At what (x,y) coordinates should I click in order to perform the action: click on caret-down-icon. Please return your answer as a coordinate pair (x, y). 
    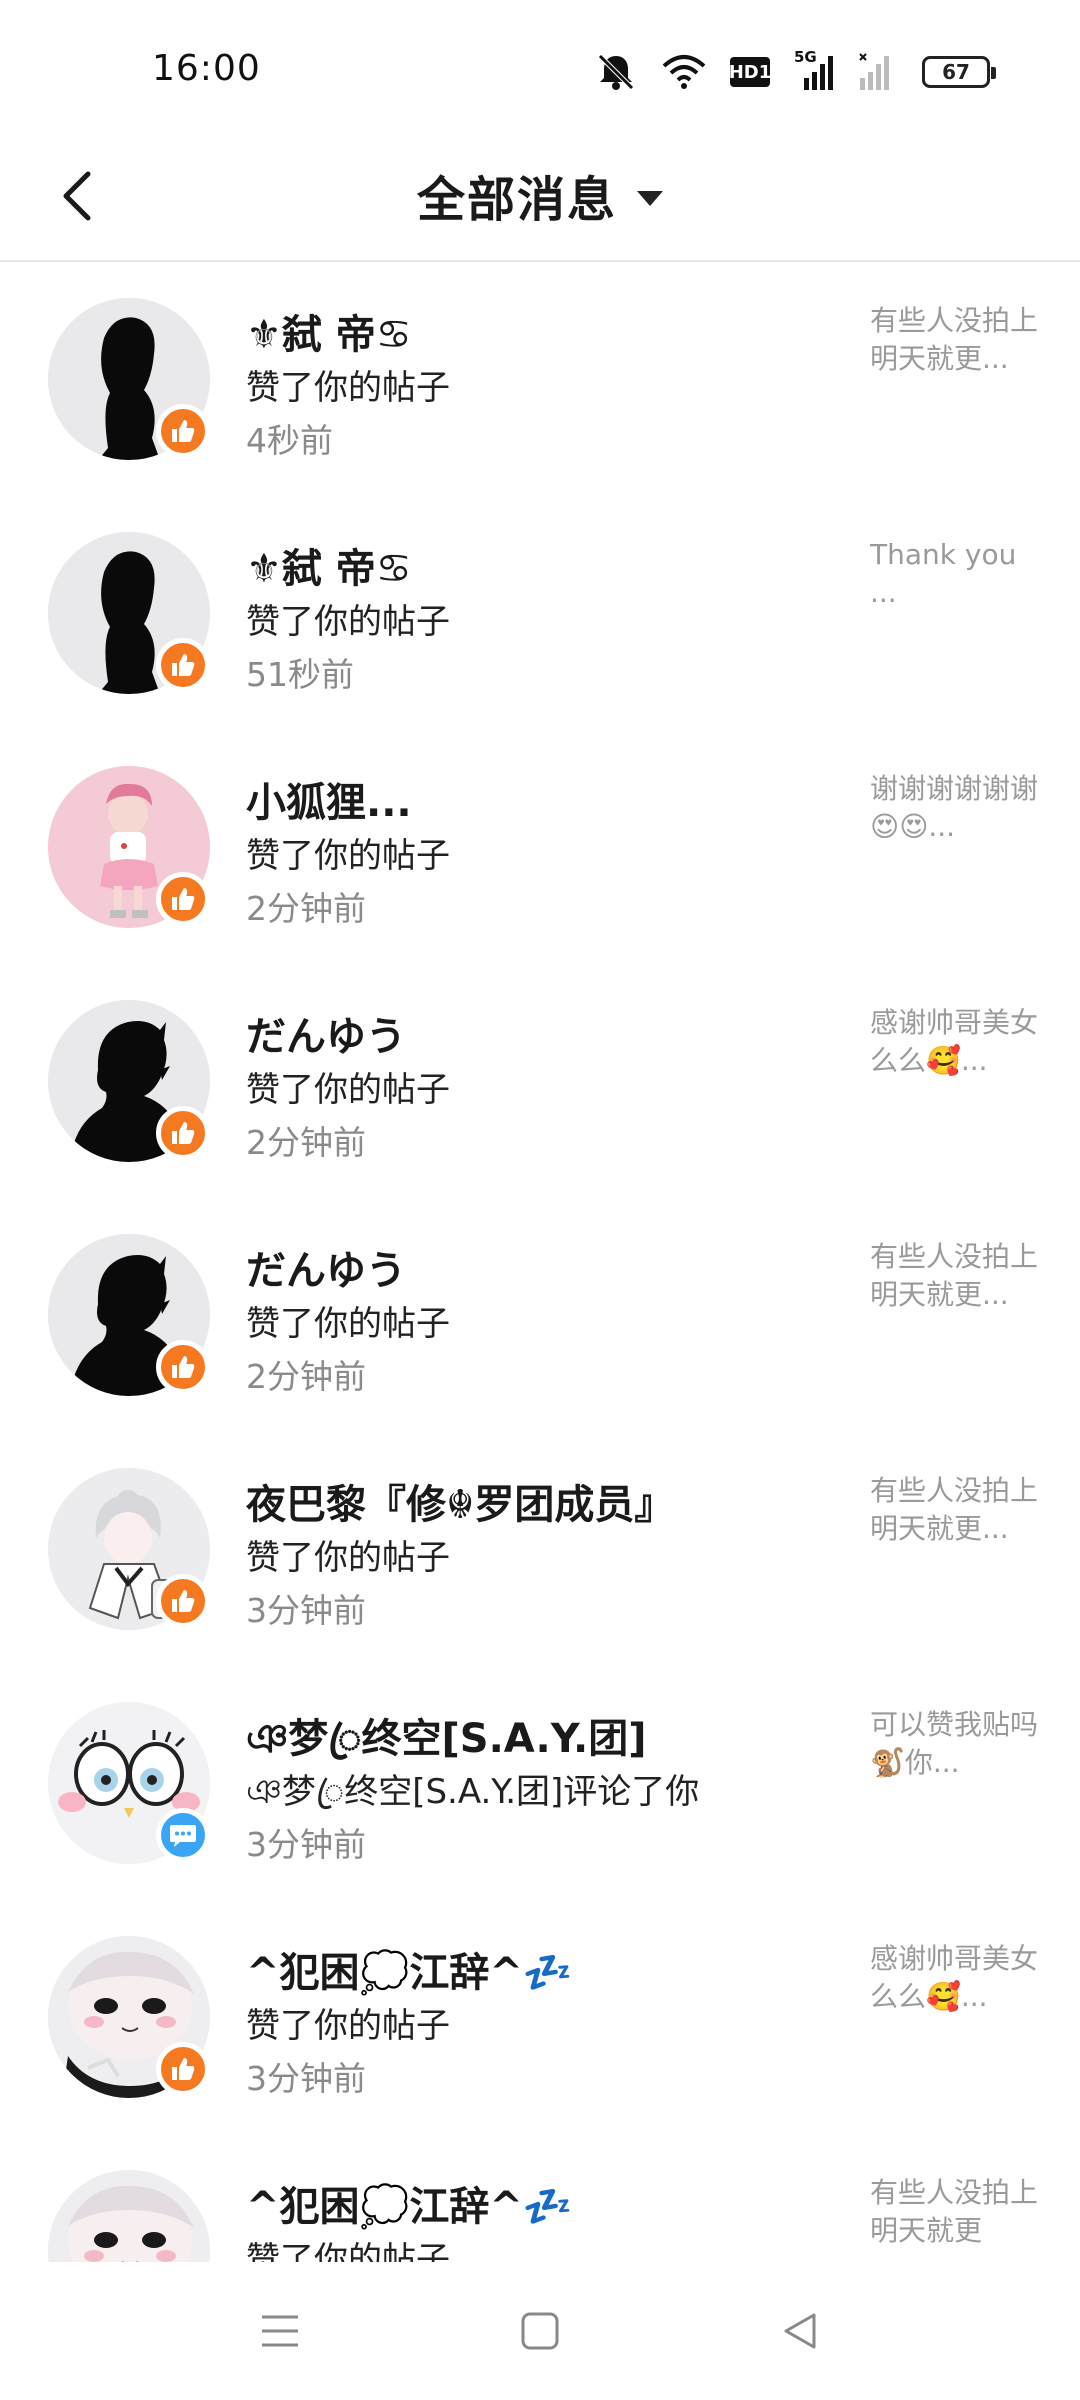
    Looking at the image, I should click on (650, 198).